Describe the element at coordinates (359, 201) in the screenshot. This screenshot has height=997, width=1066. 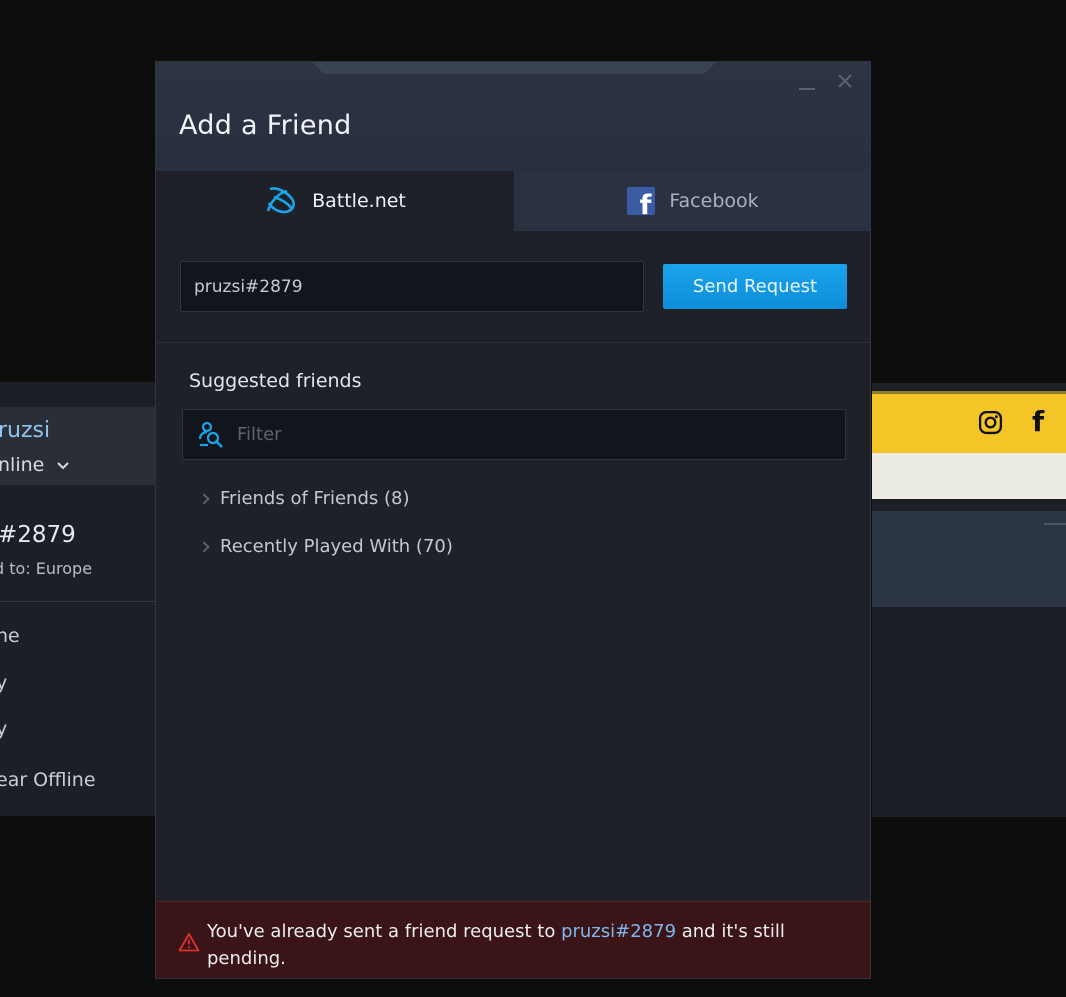
I see `tab-battlenet-label: Battle.net` at that location.